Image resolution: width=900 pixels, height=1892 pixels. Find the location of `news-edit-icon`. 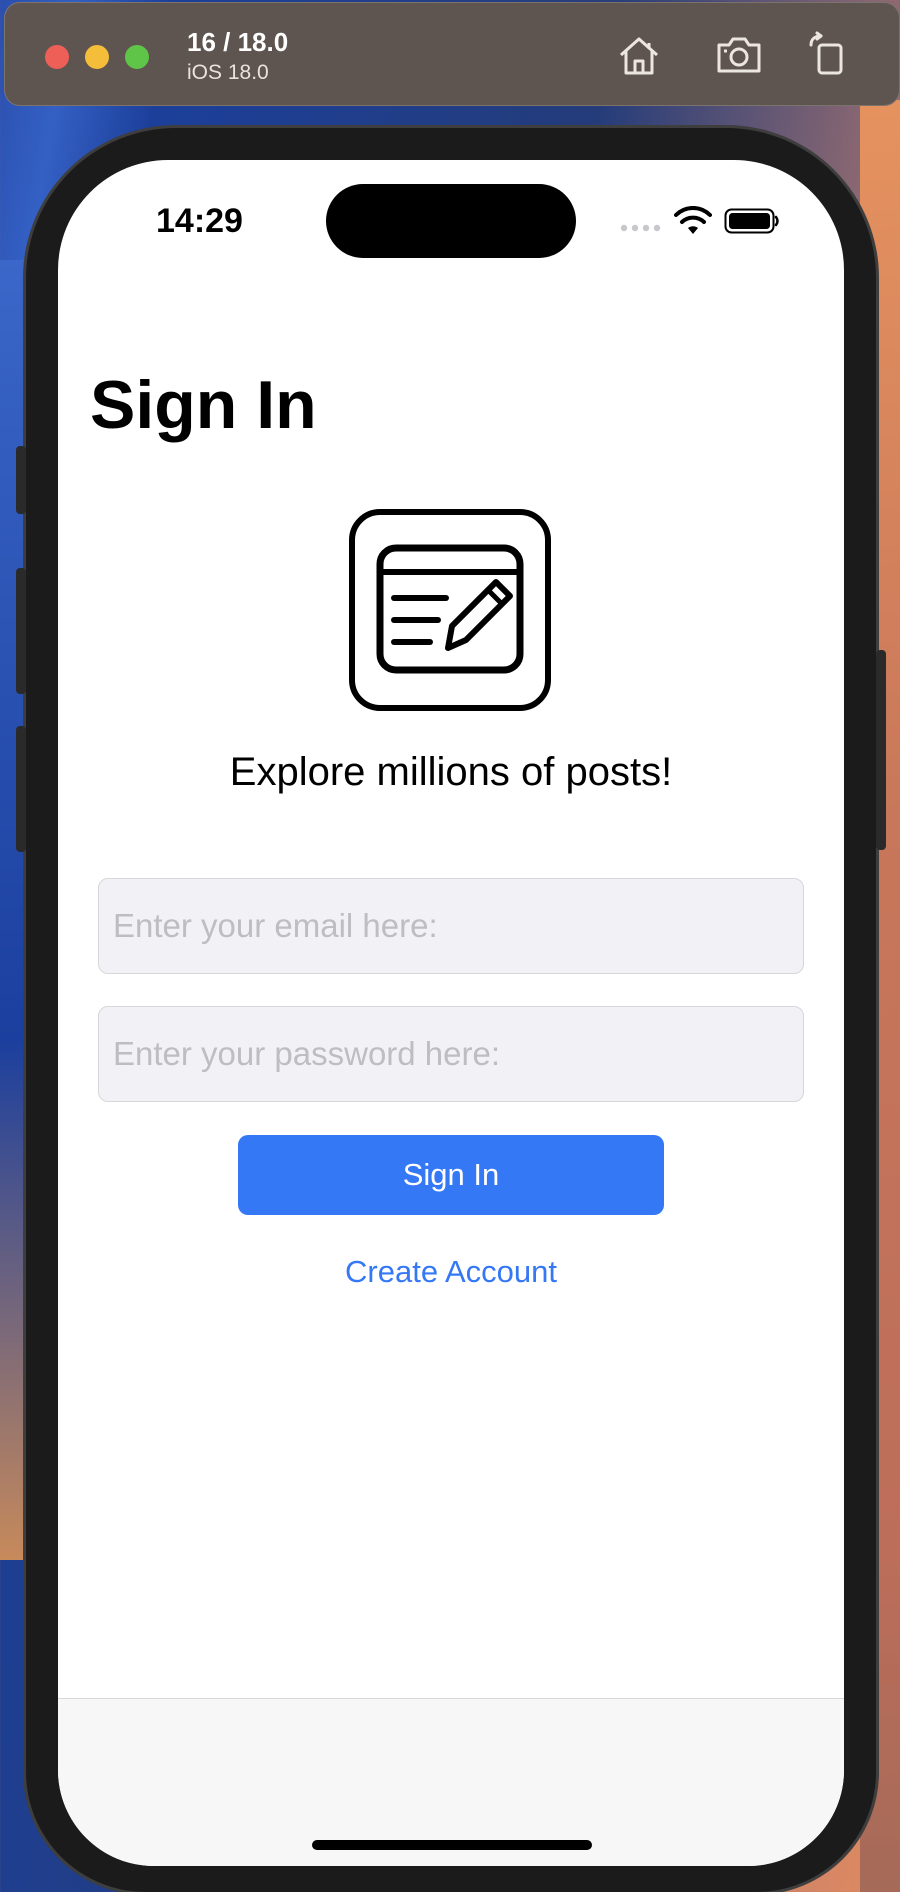

news-edit-icon is located at coordinates (450, 610).